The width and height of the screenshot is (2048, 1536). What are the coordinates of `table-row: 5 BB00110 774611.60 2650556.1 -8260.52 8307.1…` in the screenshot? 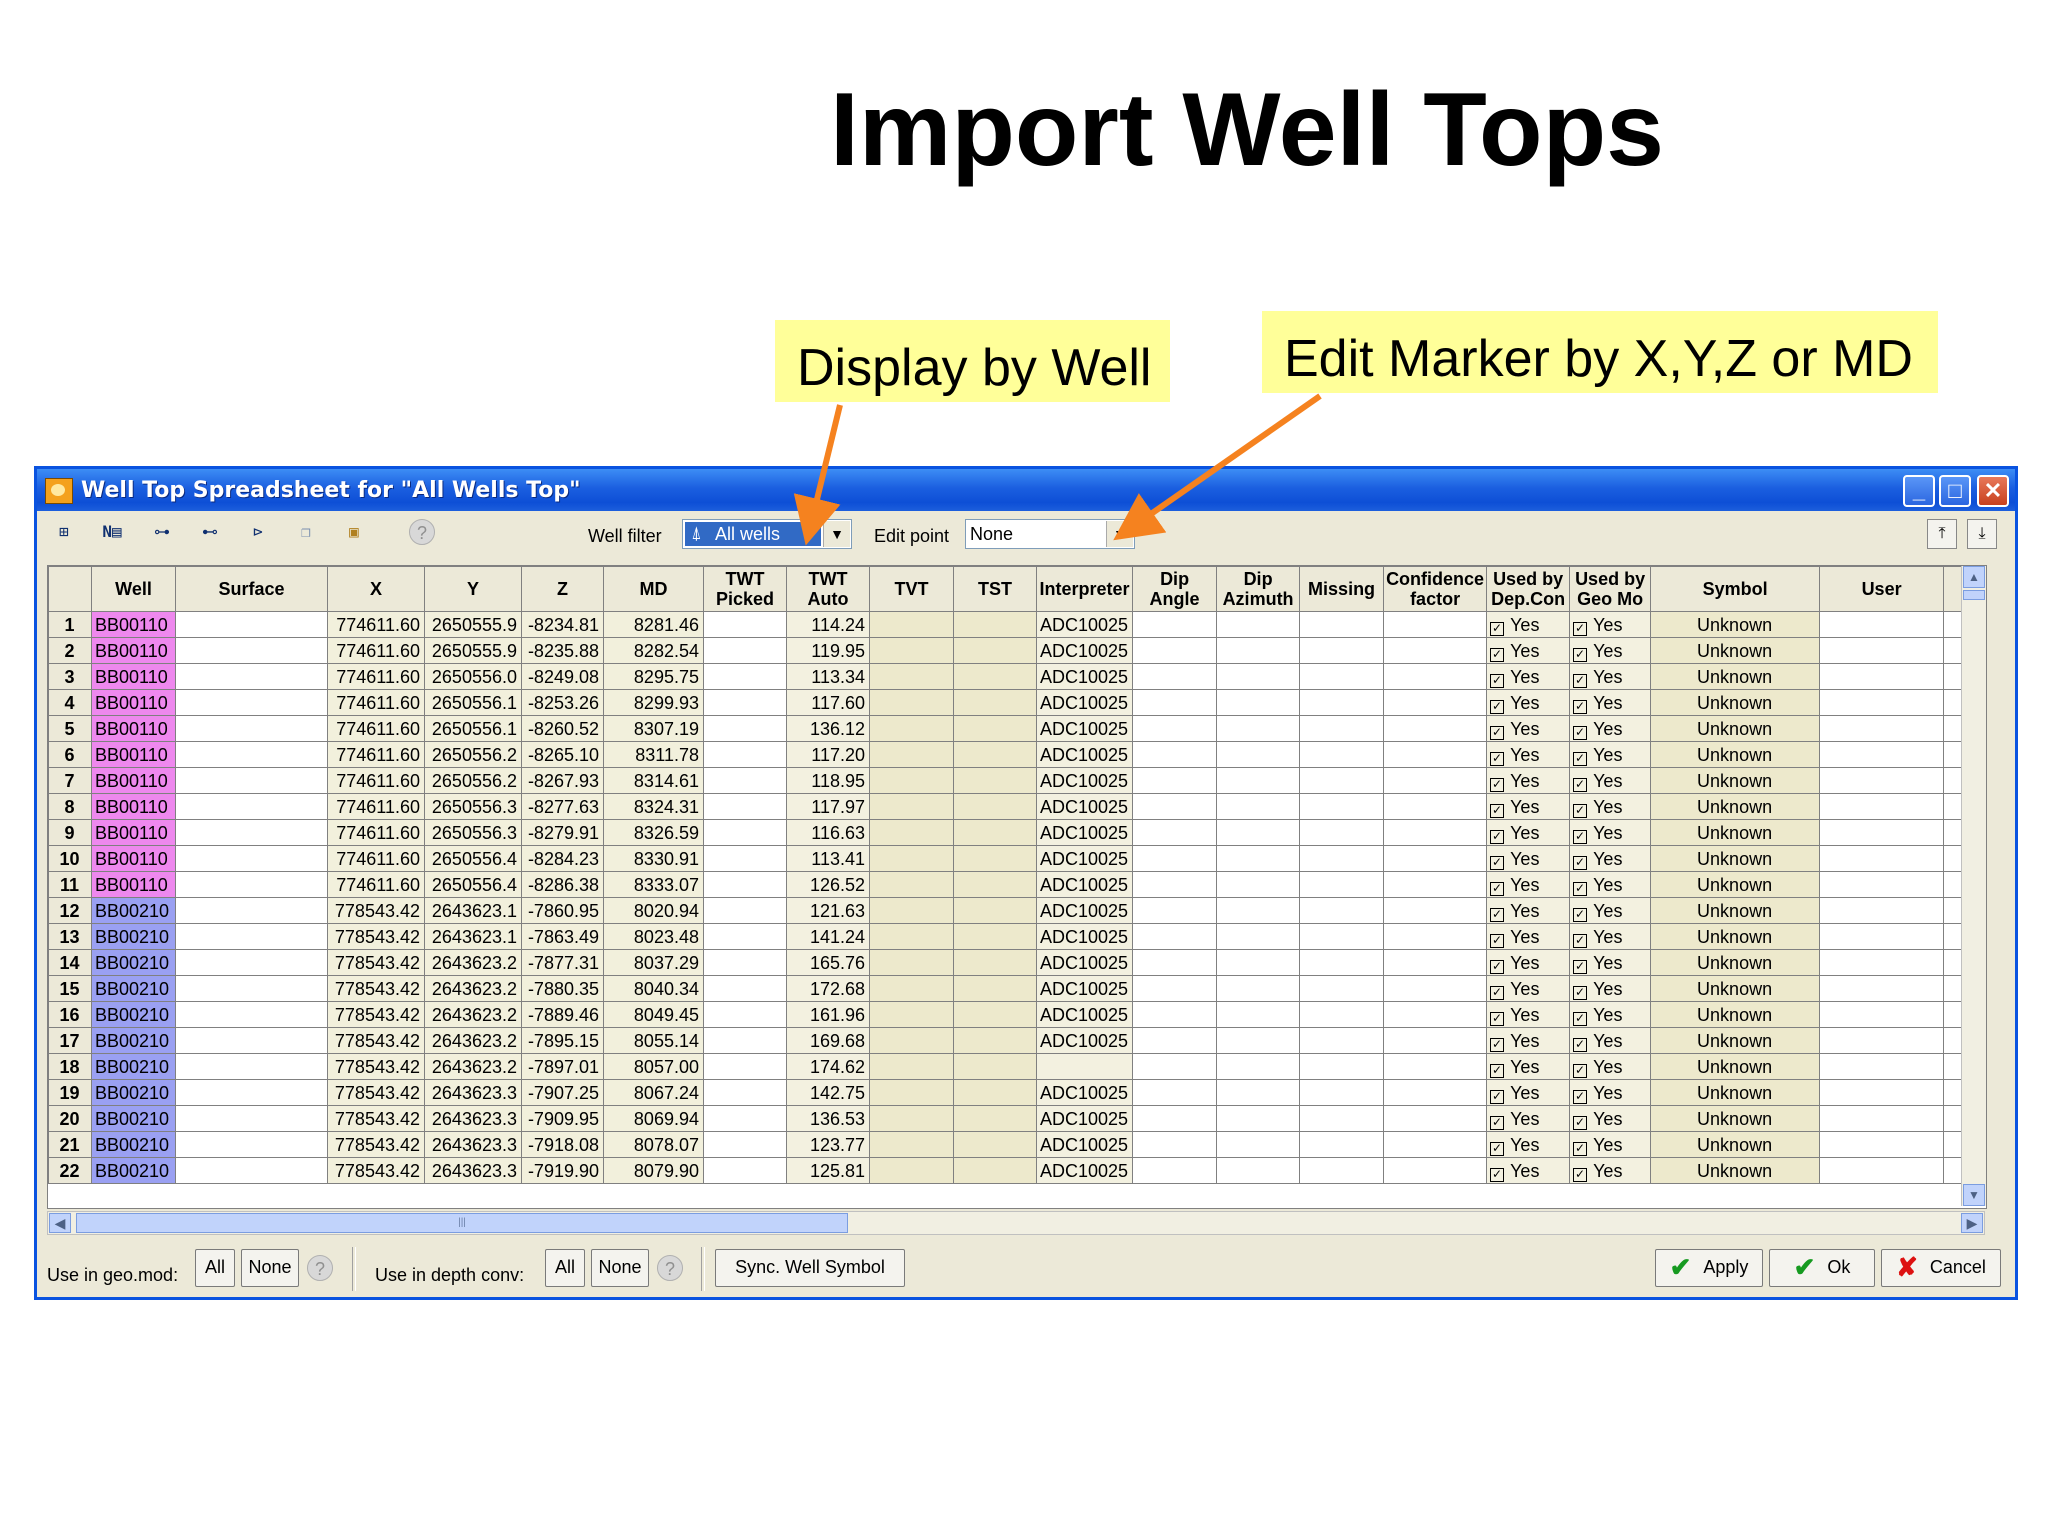 It's located at (1011, 728).